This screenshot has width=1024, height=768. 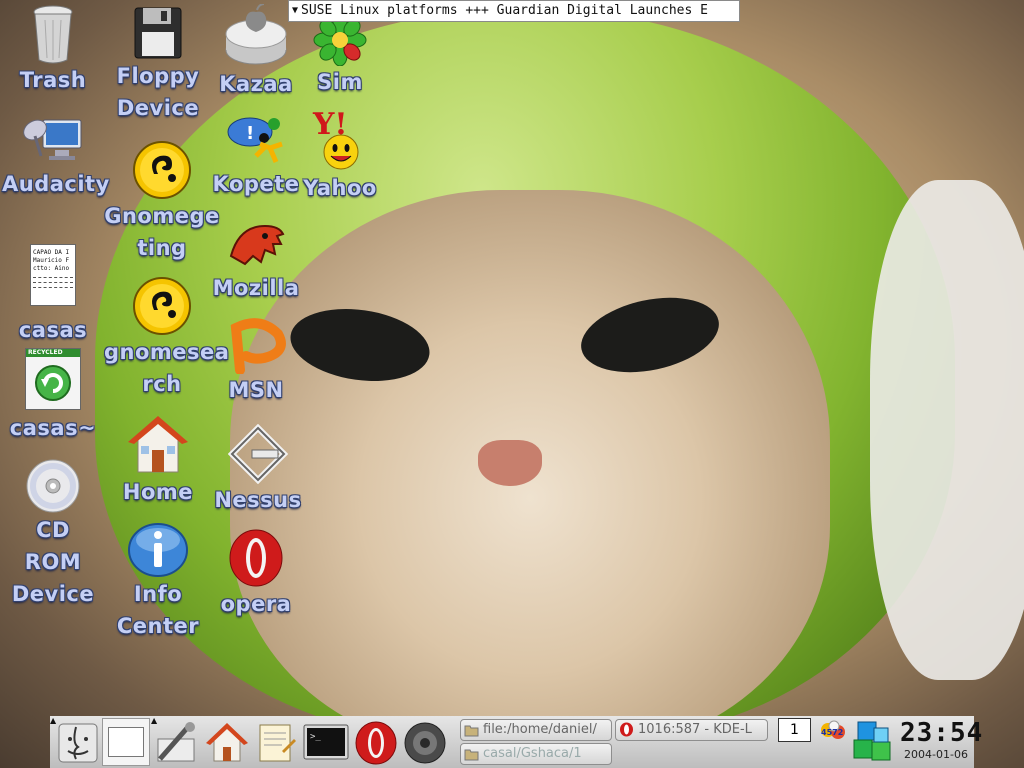 What do you see at coordinates (256, 84) in the screenshot?
I see `desktop-icon-label: Kazaa` at bounding box center [256, 84].